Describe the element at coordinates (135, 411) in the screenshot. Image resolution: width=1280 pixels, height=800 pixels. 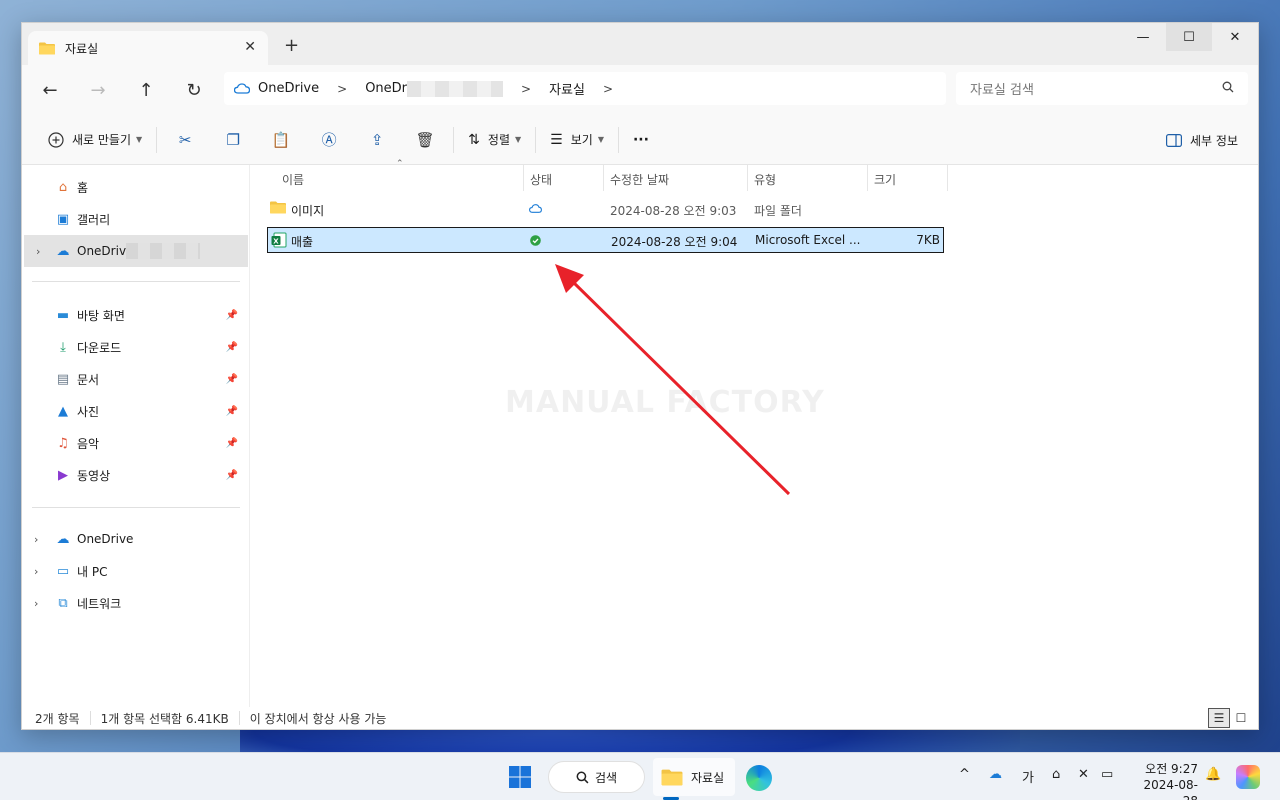
I see `sidebar-item-pictures: ▲ 사진 📌` at that location.